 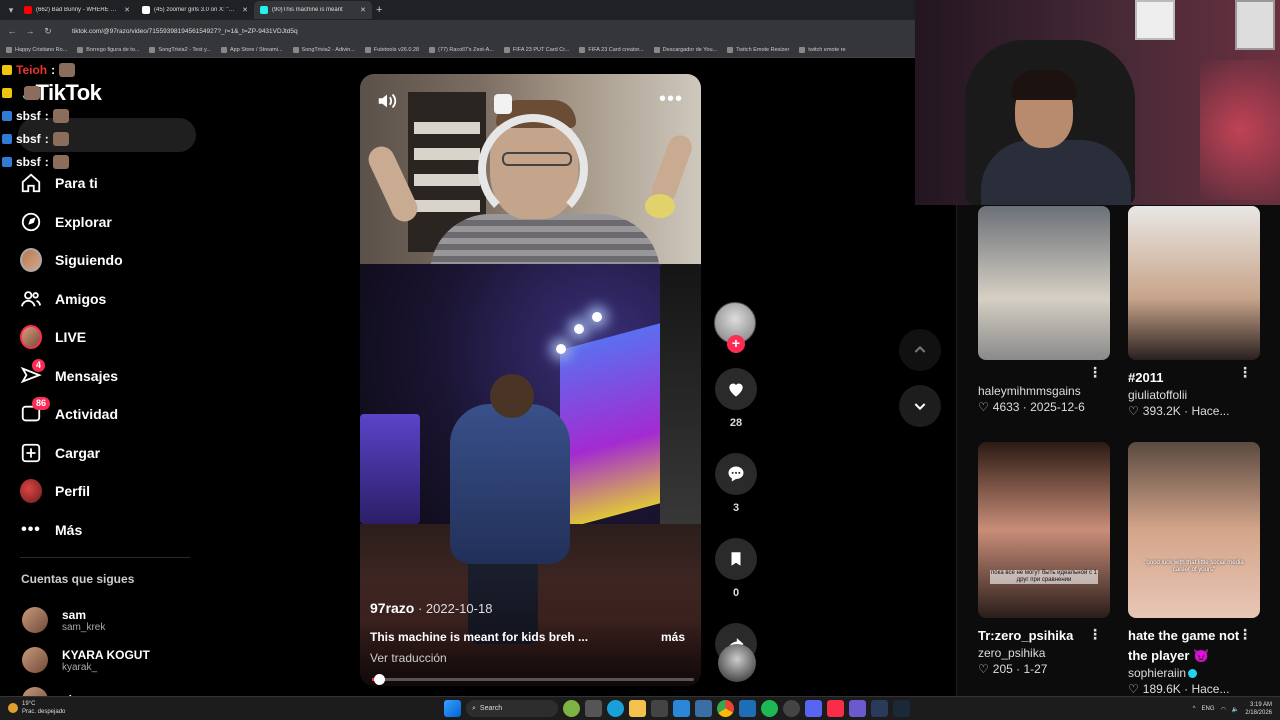 What do you see at coordinates (71, 376) in the screenshot?
I see `sidebar-item-mensajes: 4 Mensajes` at bounding box center [71, 376].